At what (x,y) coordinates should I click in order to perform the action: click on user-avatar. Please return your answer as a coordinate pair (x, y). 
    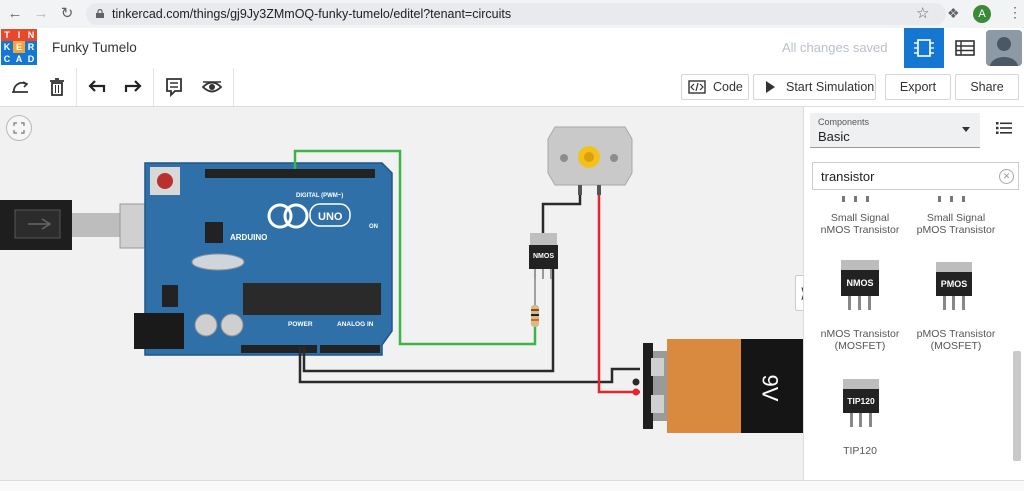
    Looking at the image, I should click on (1004, 48).